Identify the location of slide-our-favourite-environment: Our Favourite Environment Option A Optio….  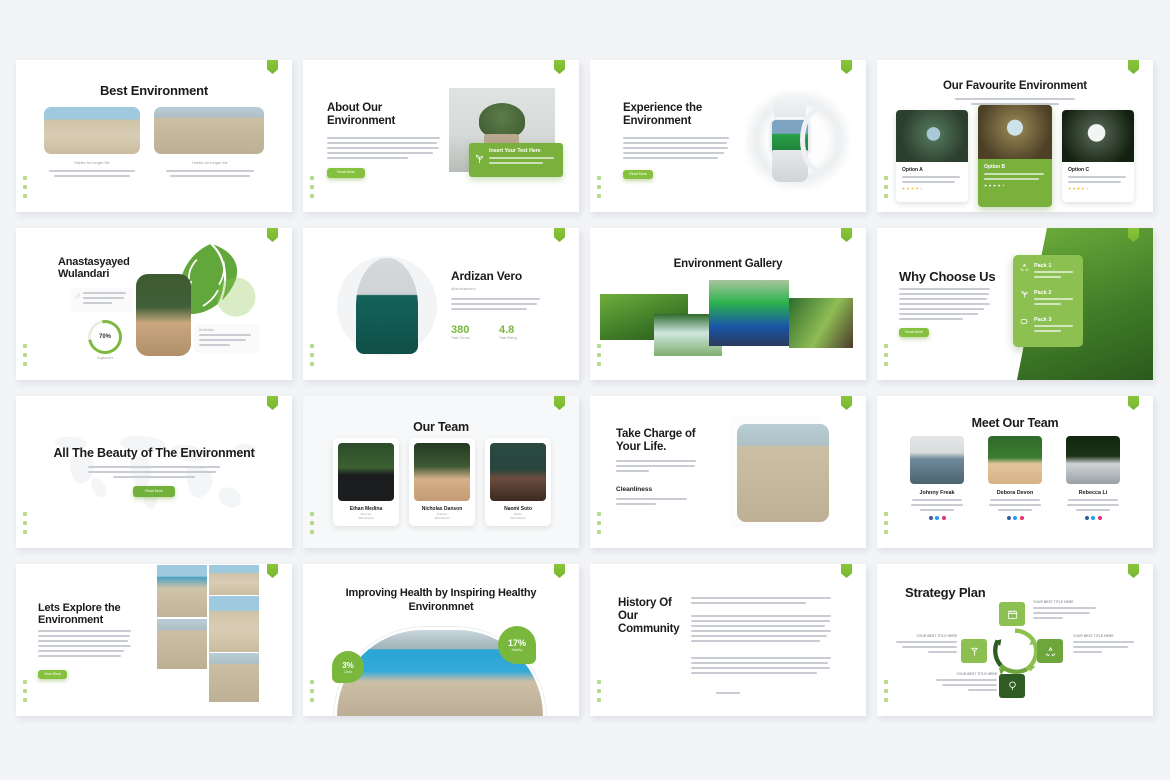
(1015, 136).